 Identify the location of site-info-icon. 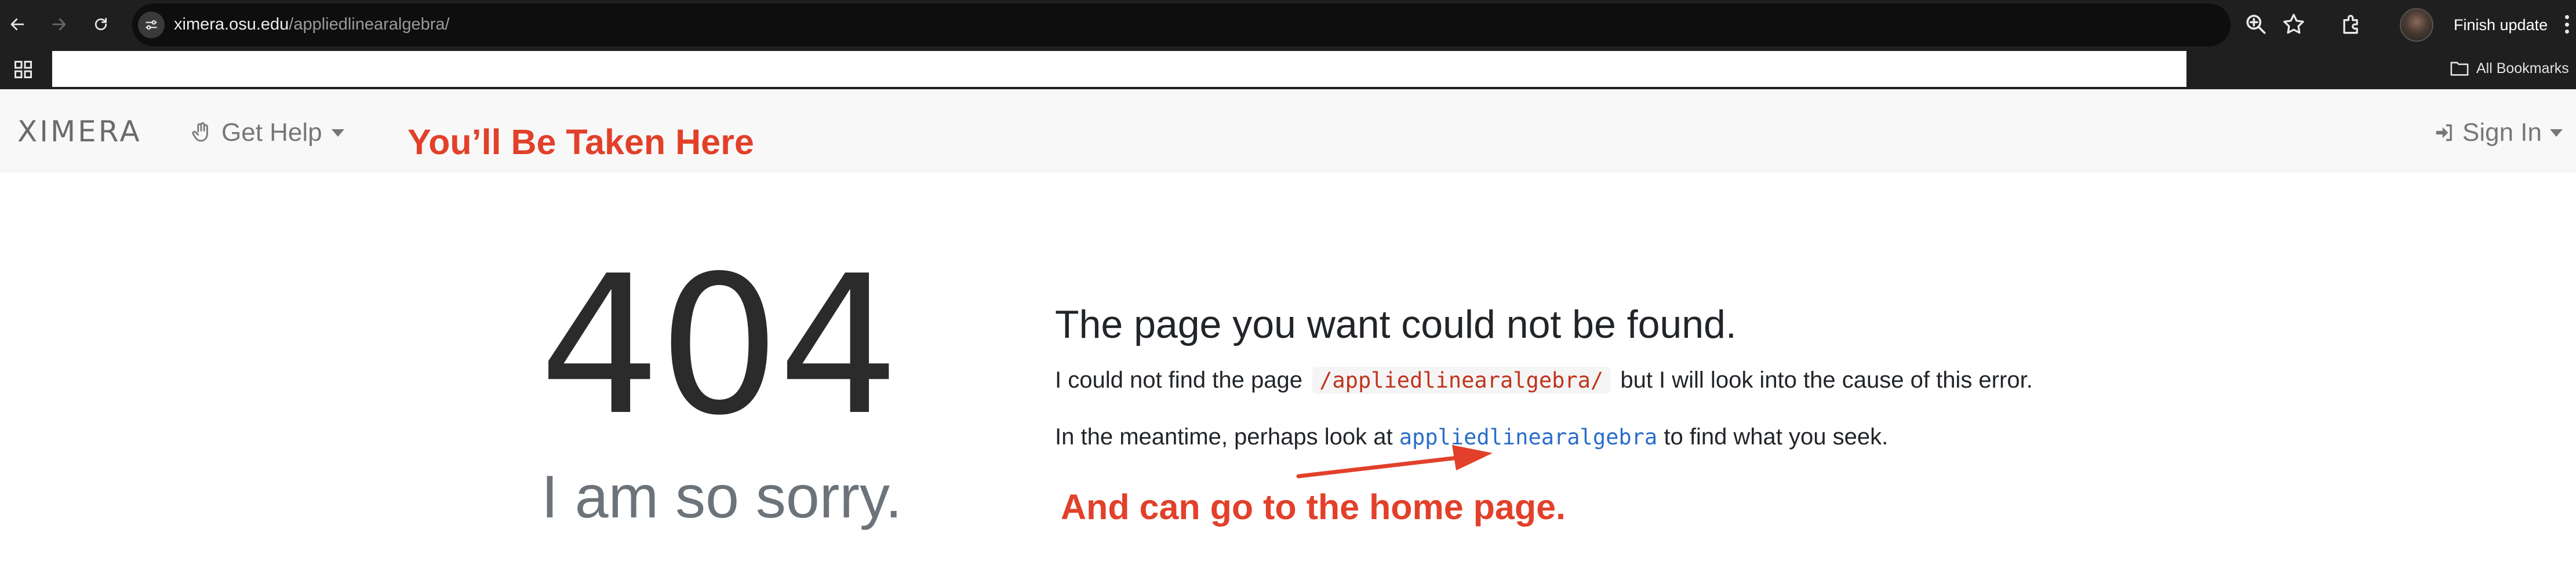
(151, 25).